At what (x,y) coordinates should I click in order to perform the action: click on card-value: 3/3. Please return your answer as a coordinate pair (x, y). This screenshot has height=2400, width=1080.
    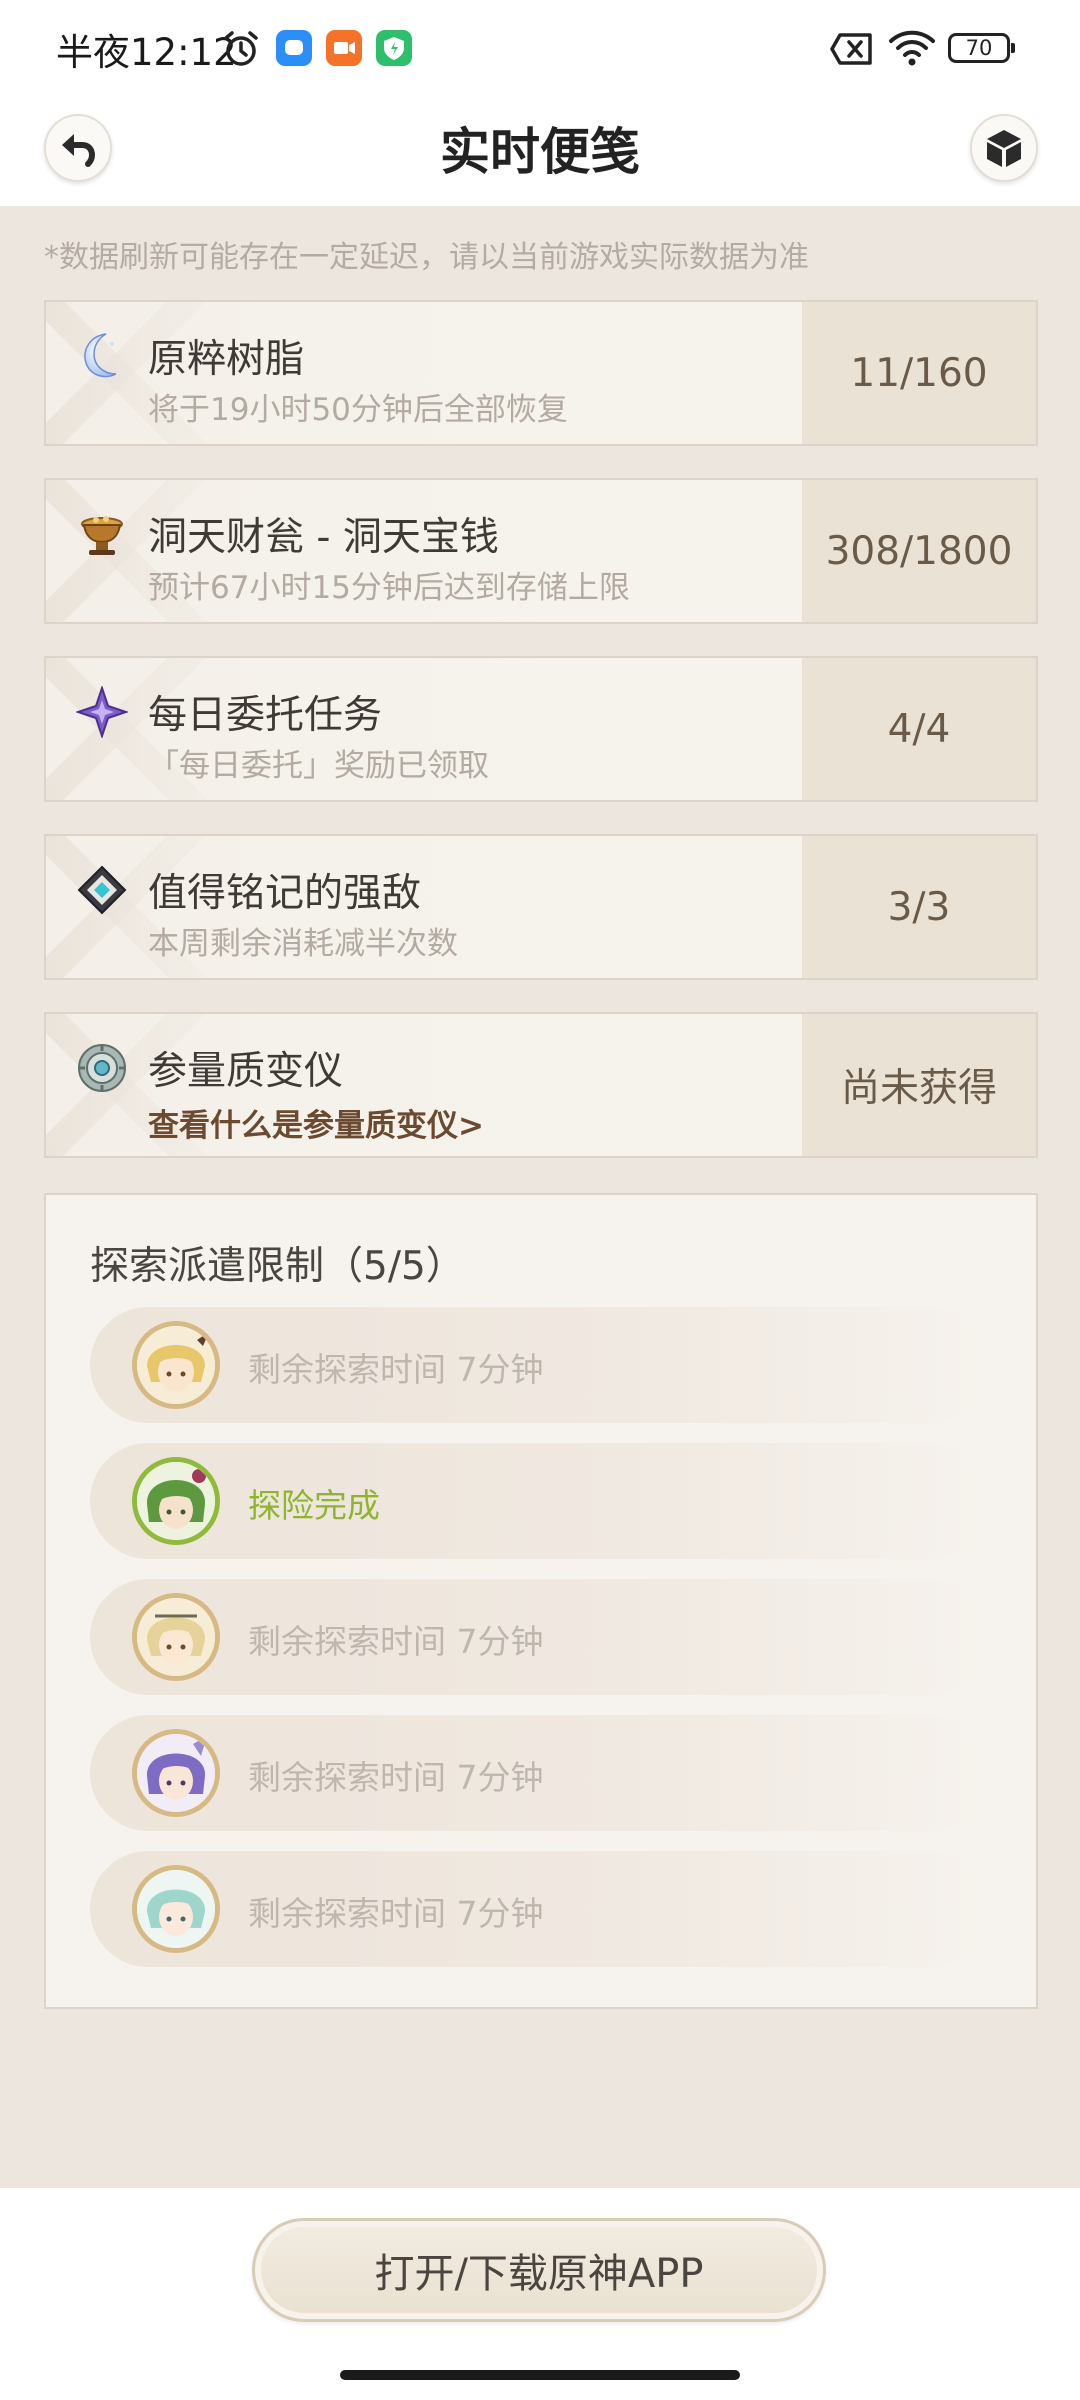
    Looking at the image, I should click on (919, 907).